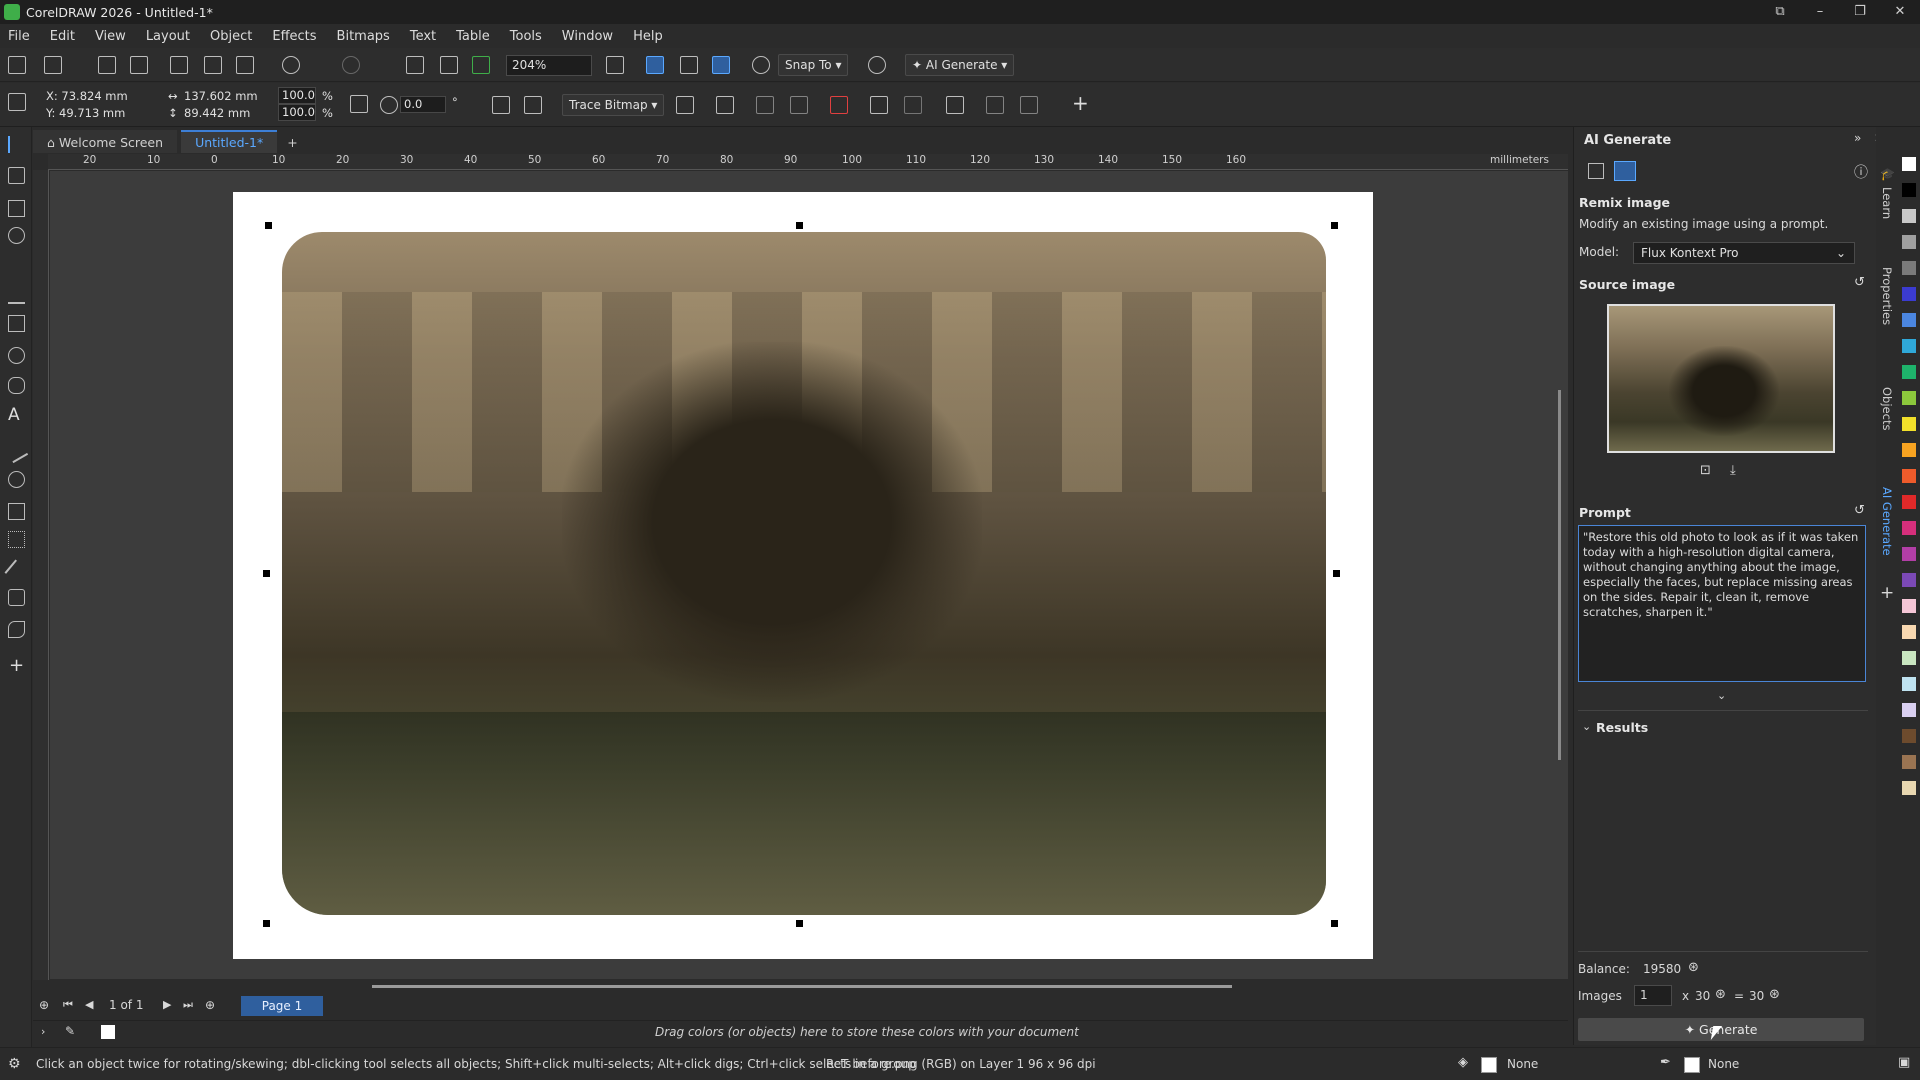  Describe the element at coordinates (107, 65) in the screenshot. I see `save-icon` at that location.